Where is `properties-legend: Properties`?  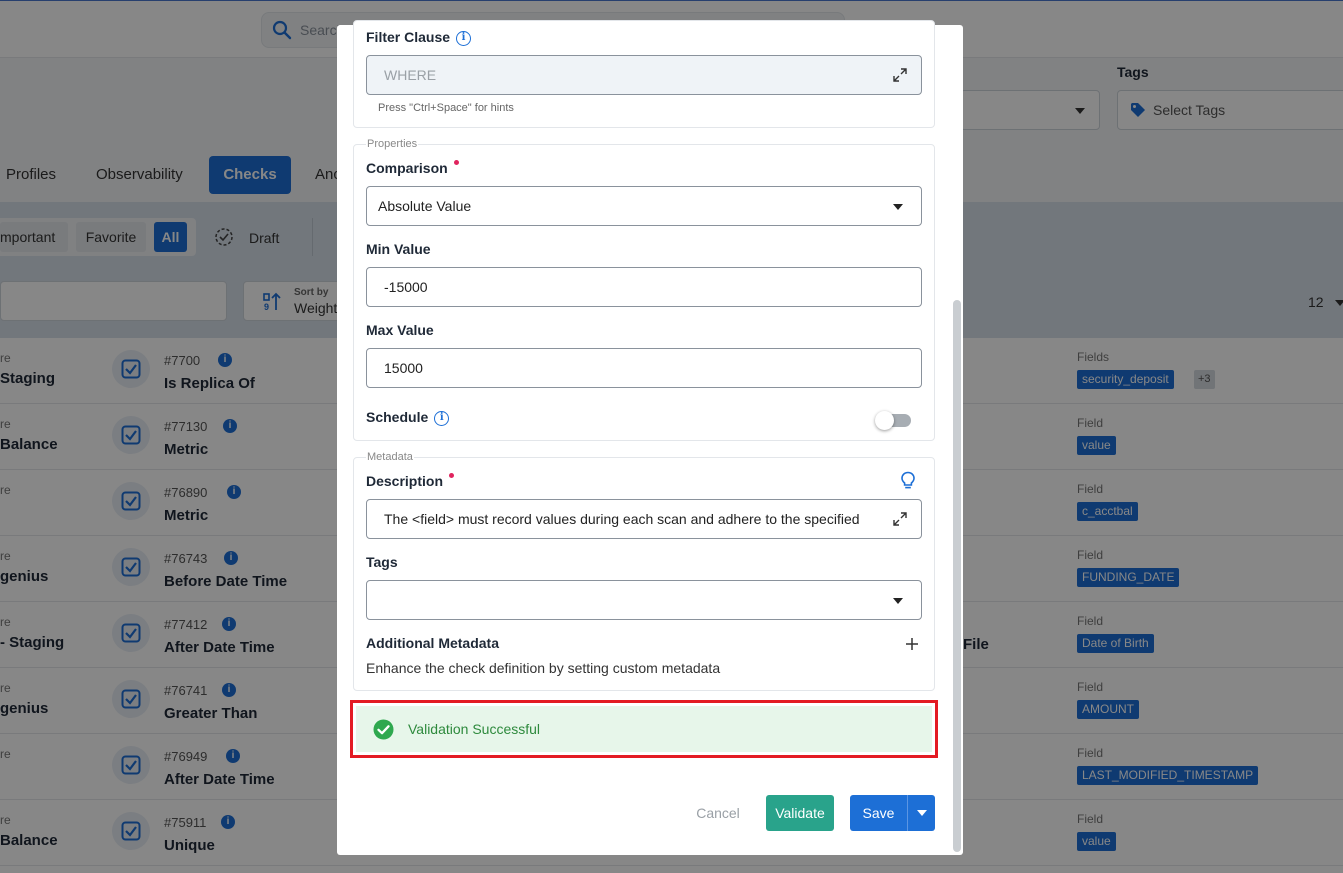 properties-legend: Properties is located at coordinates (392, 144).